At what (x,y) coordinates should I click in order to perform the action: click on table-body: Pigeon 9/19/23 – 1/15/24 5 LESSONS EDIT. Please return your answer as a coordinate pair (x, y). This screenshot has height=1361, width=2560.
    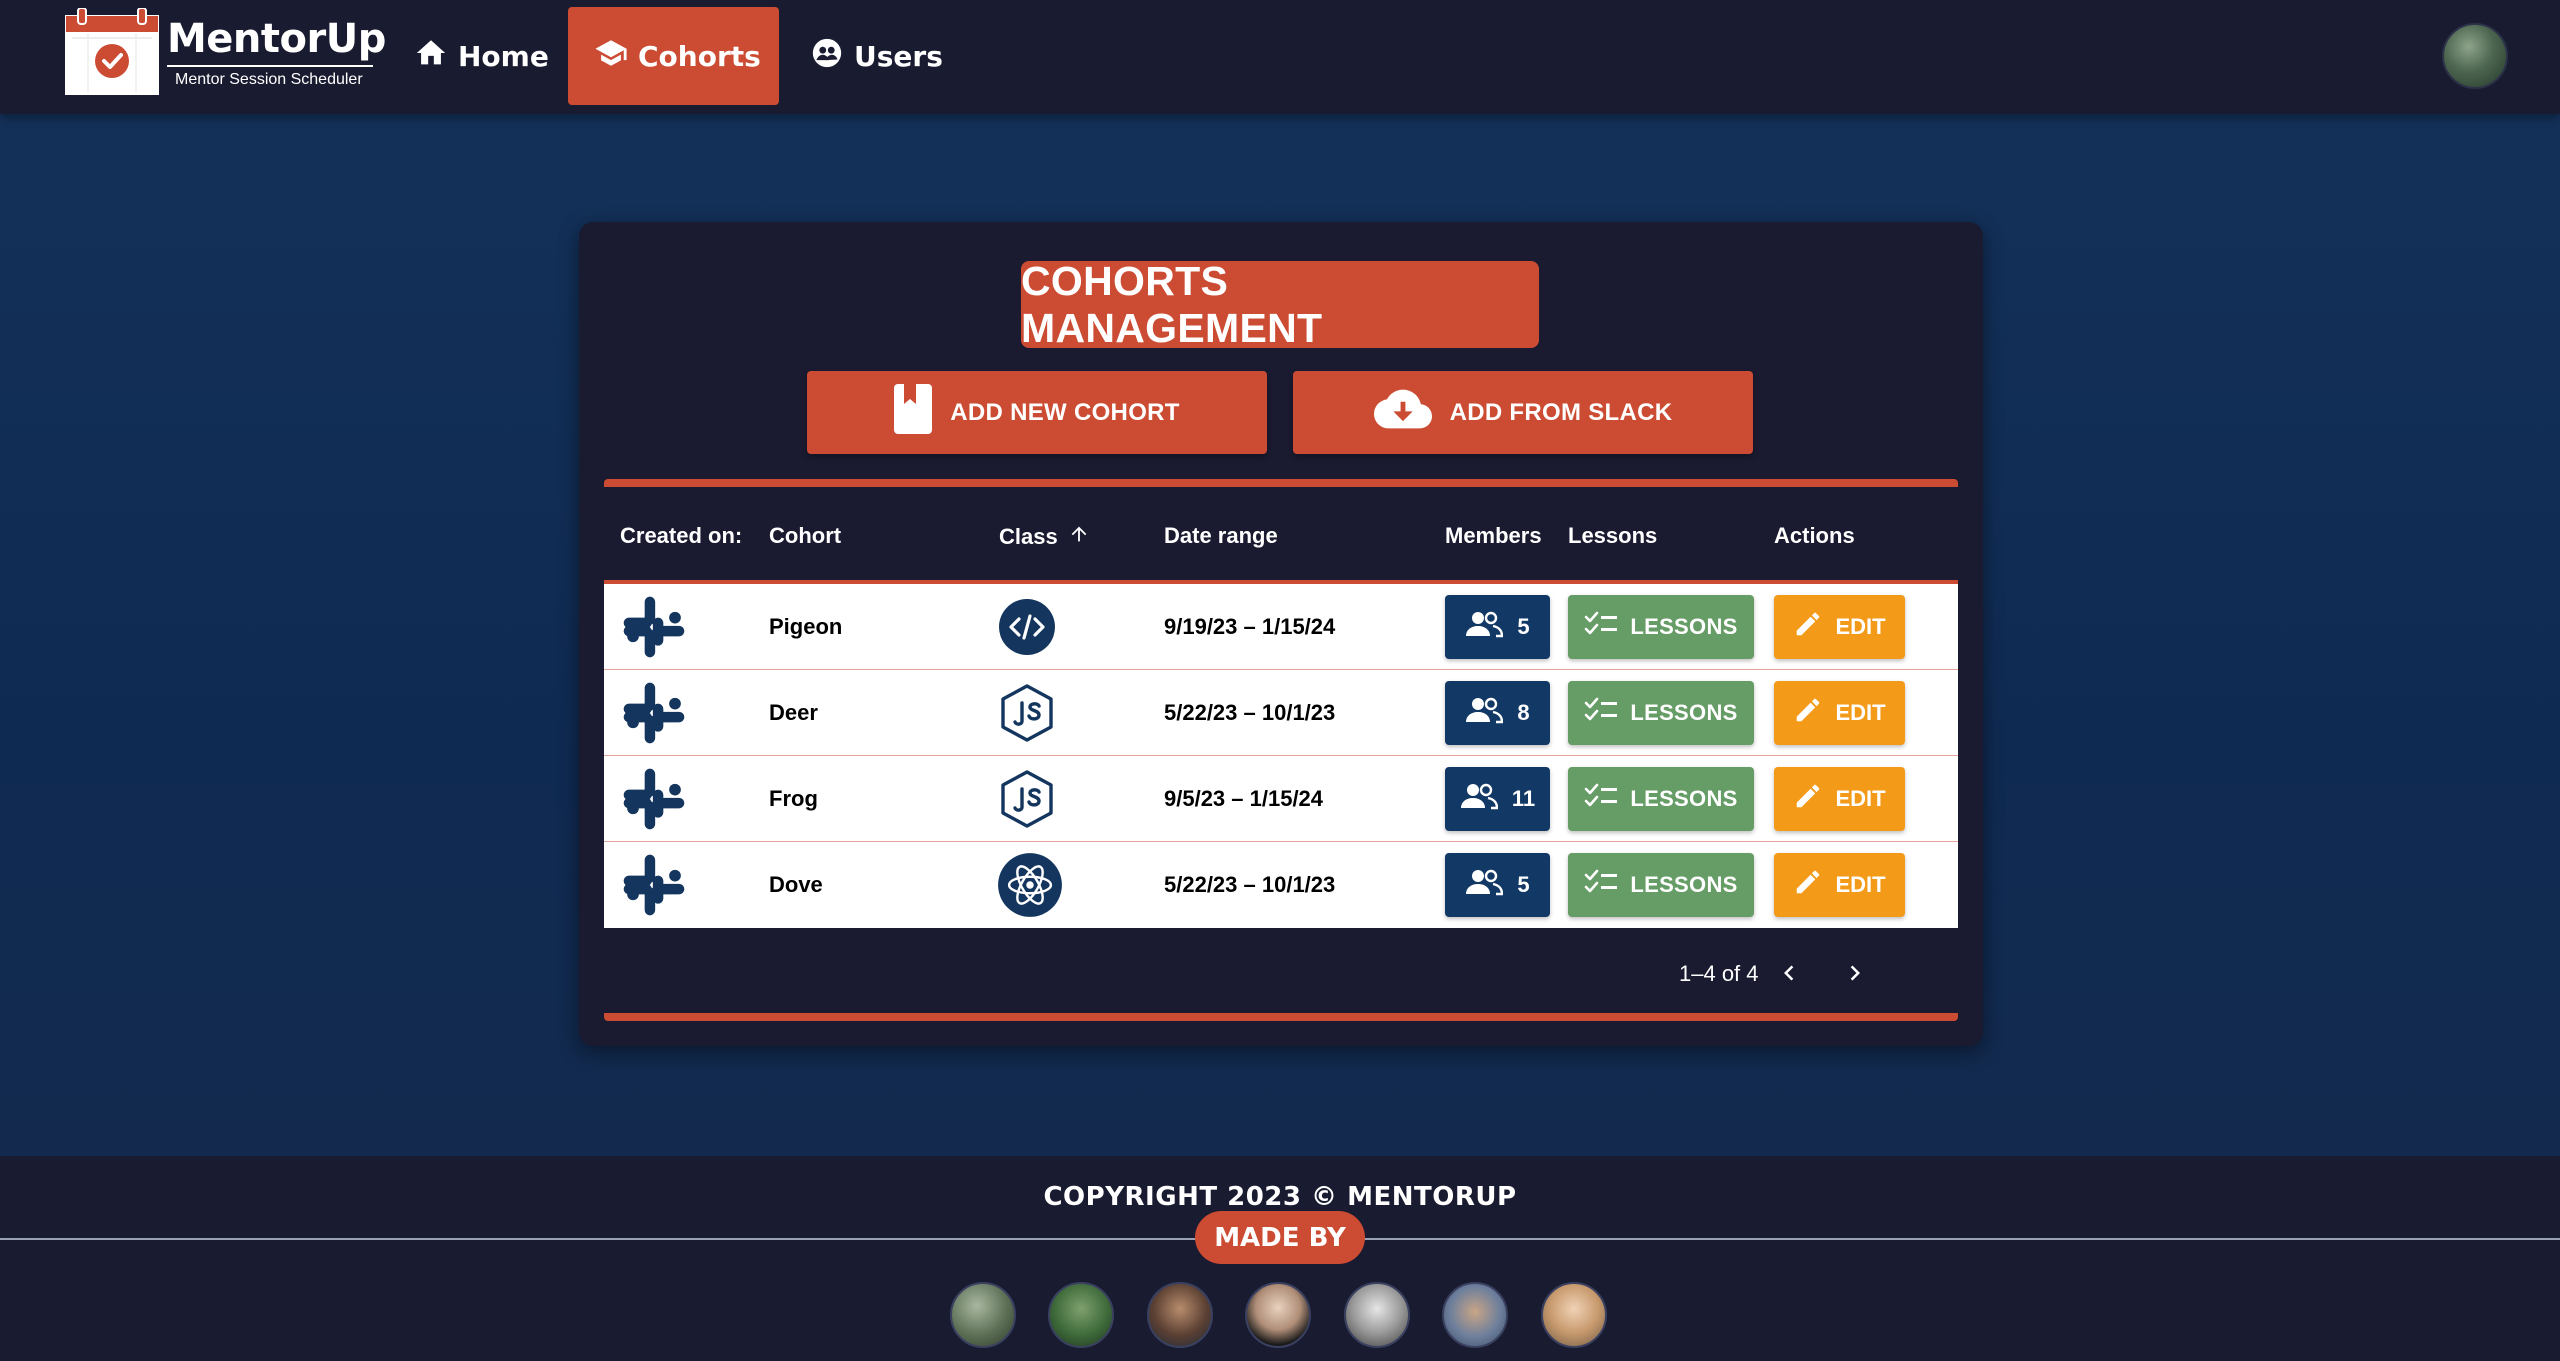
    Looking at the image, I should click on (1281, 756).